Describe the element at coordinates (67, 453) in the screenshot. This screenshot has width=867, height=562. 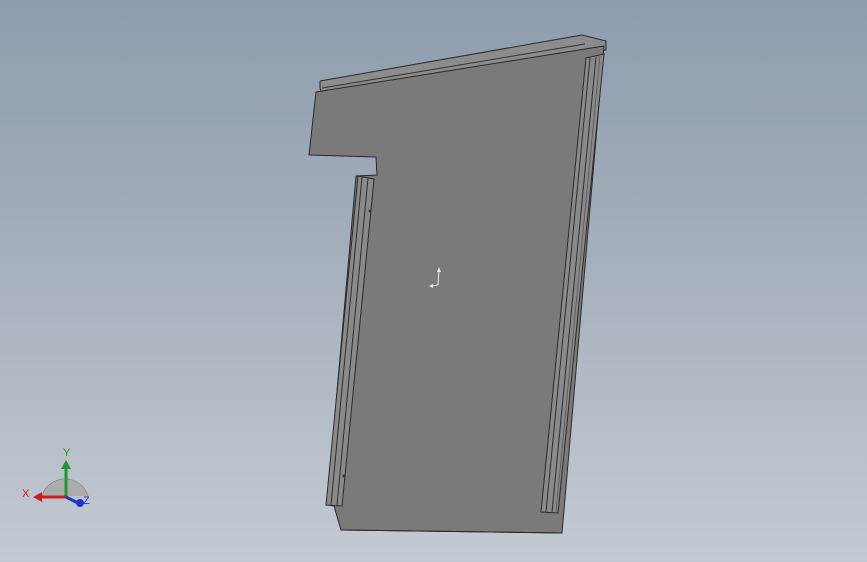
I see `y-axis-label: Y` at that location.